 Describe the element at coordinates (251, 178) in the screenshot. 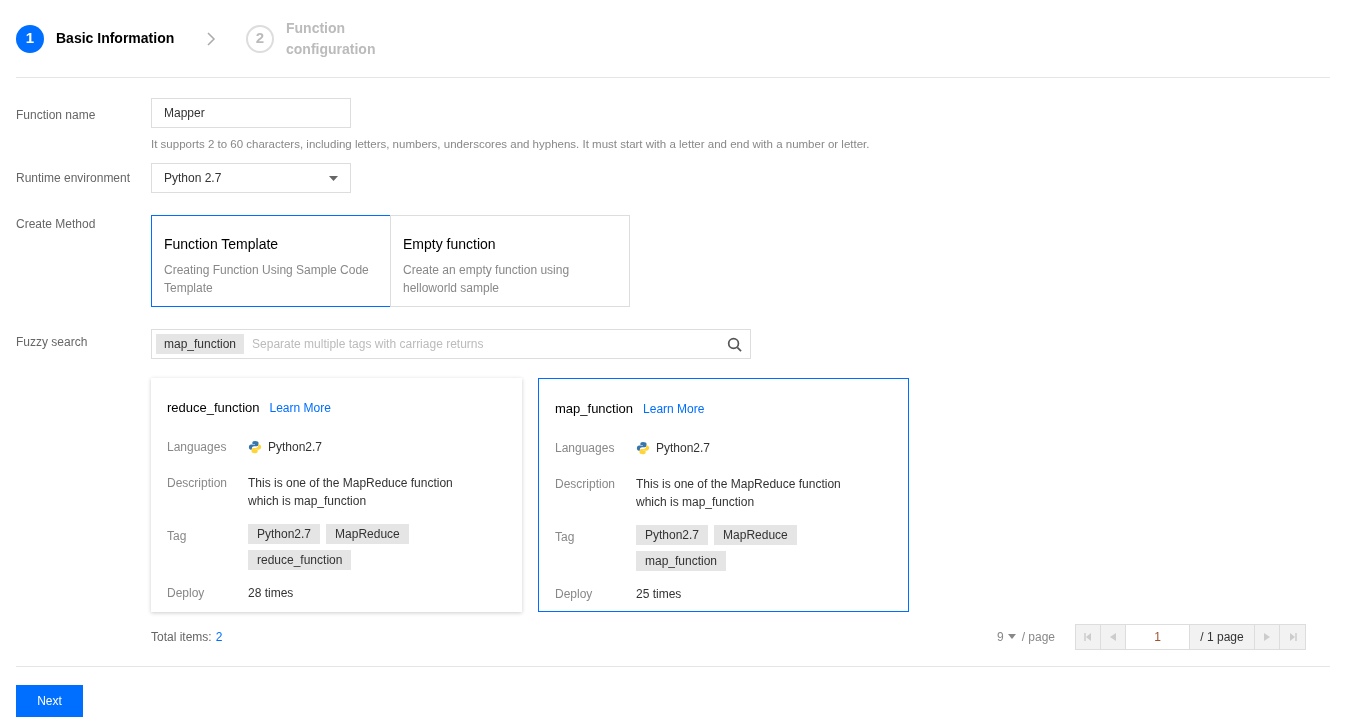

I see `runtime-dropdown: Python 2.7` at that location.